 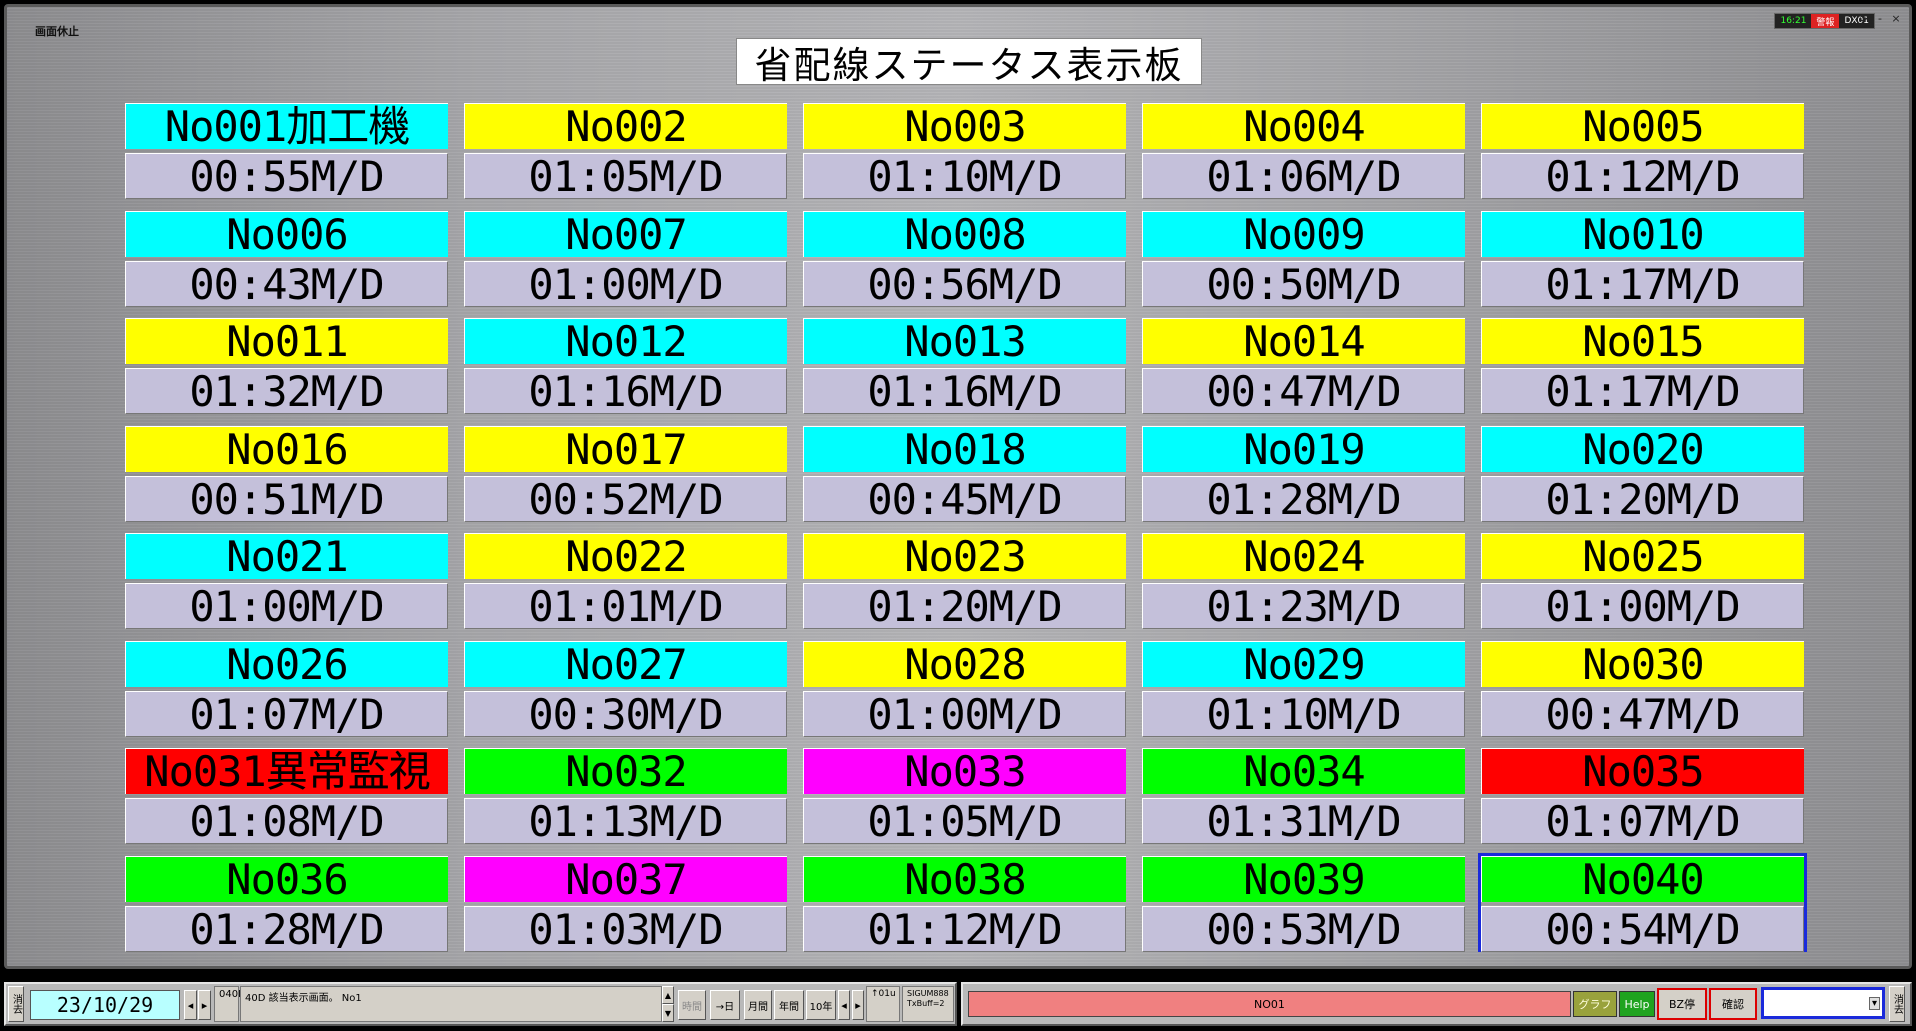 I want to click on machine-name: No015, so click(x=1642, y=341).